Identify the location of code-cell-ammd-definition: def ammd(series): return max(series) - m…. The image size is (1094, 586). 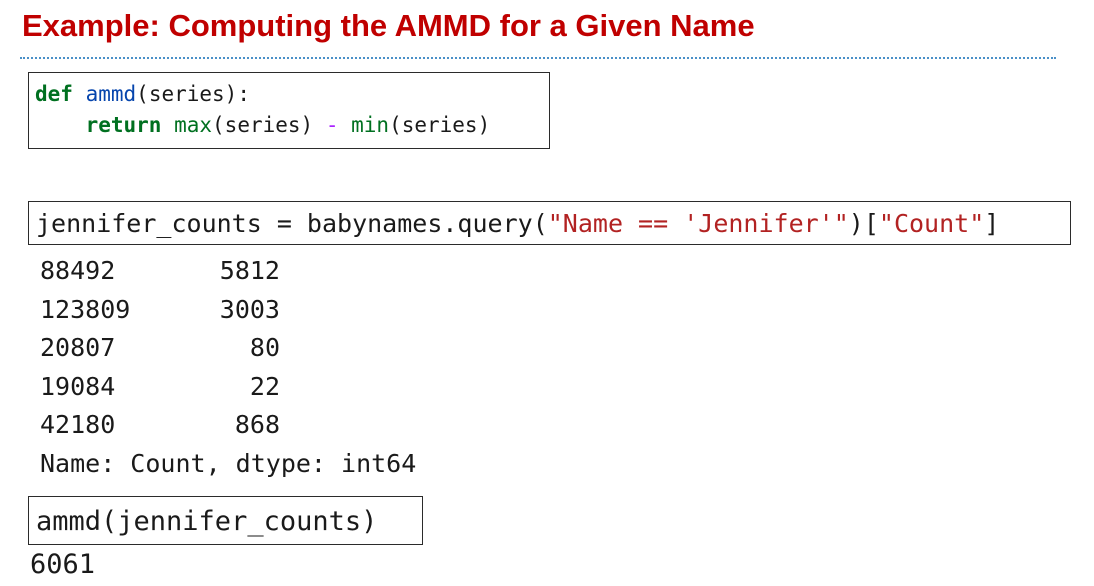
(289, 110).